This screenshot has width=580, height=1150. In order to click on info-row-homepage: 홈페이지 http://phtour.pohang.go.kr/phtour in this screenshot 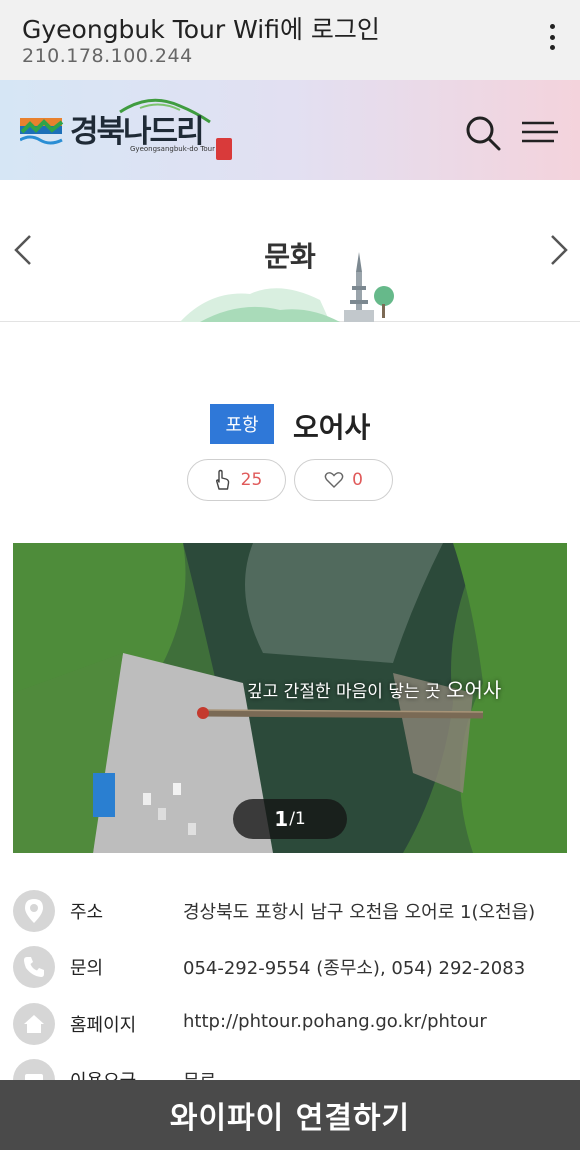, I will do `click(290, 1028)`.